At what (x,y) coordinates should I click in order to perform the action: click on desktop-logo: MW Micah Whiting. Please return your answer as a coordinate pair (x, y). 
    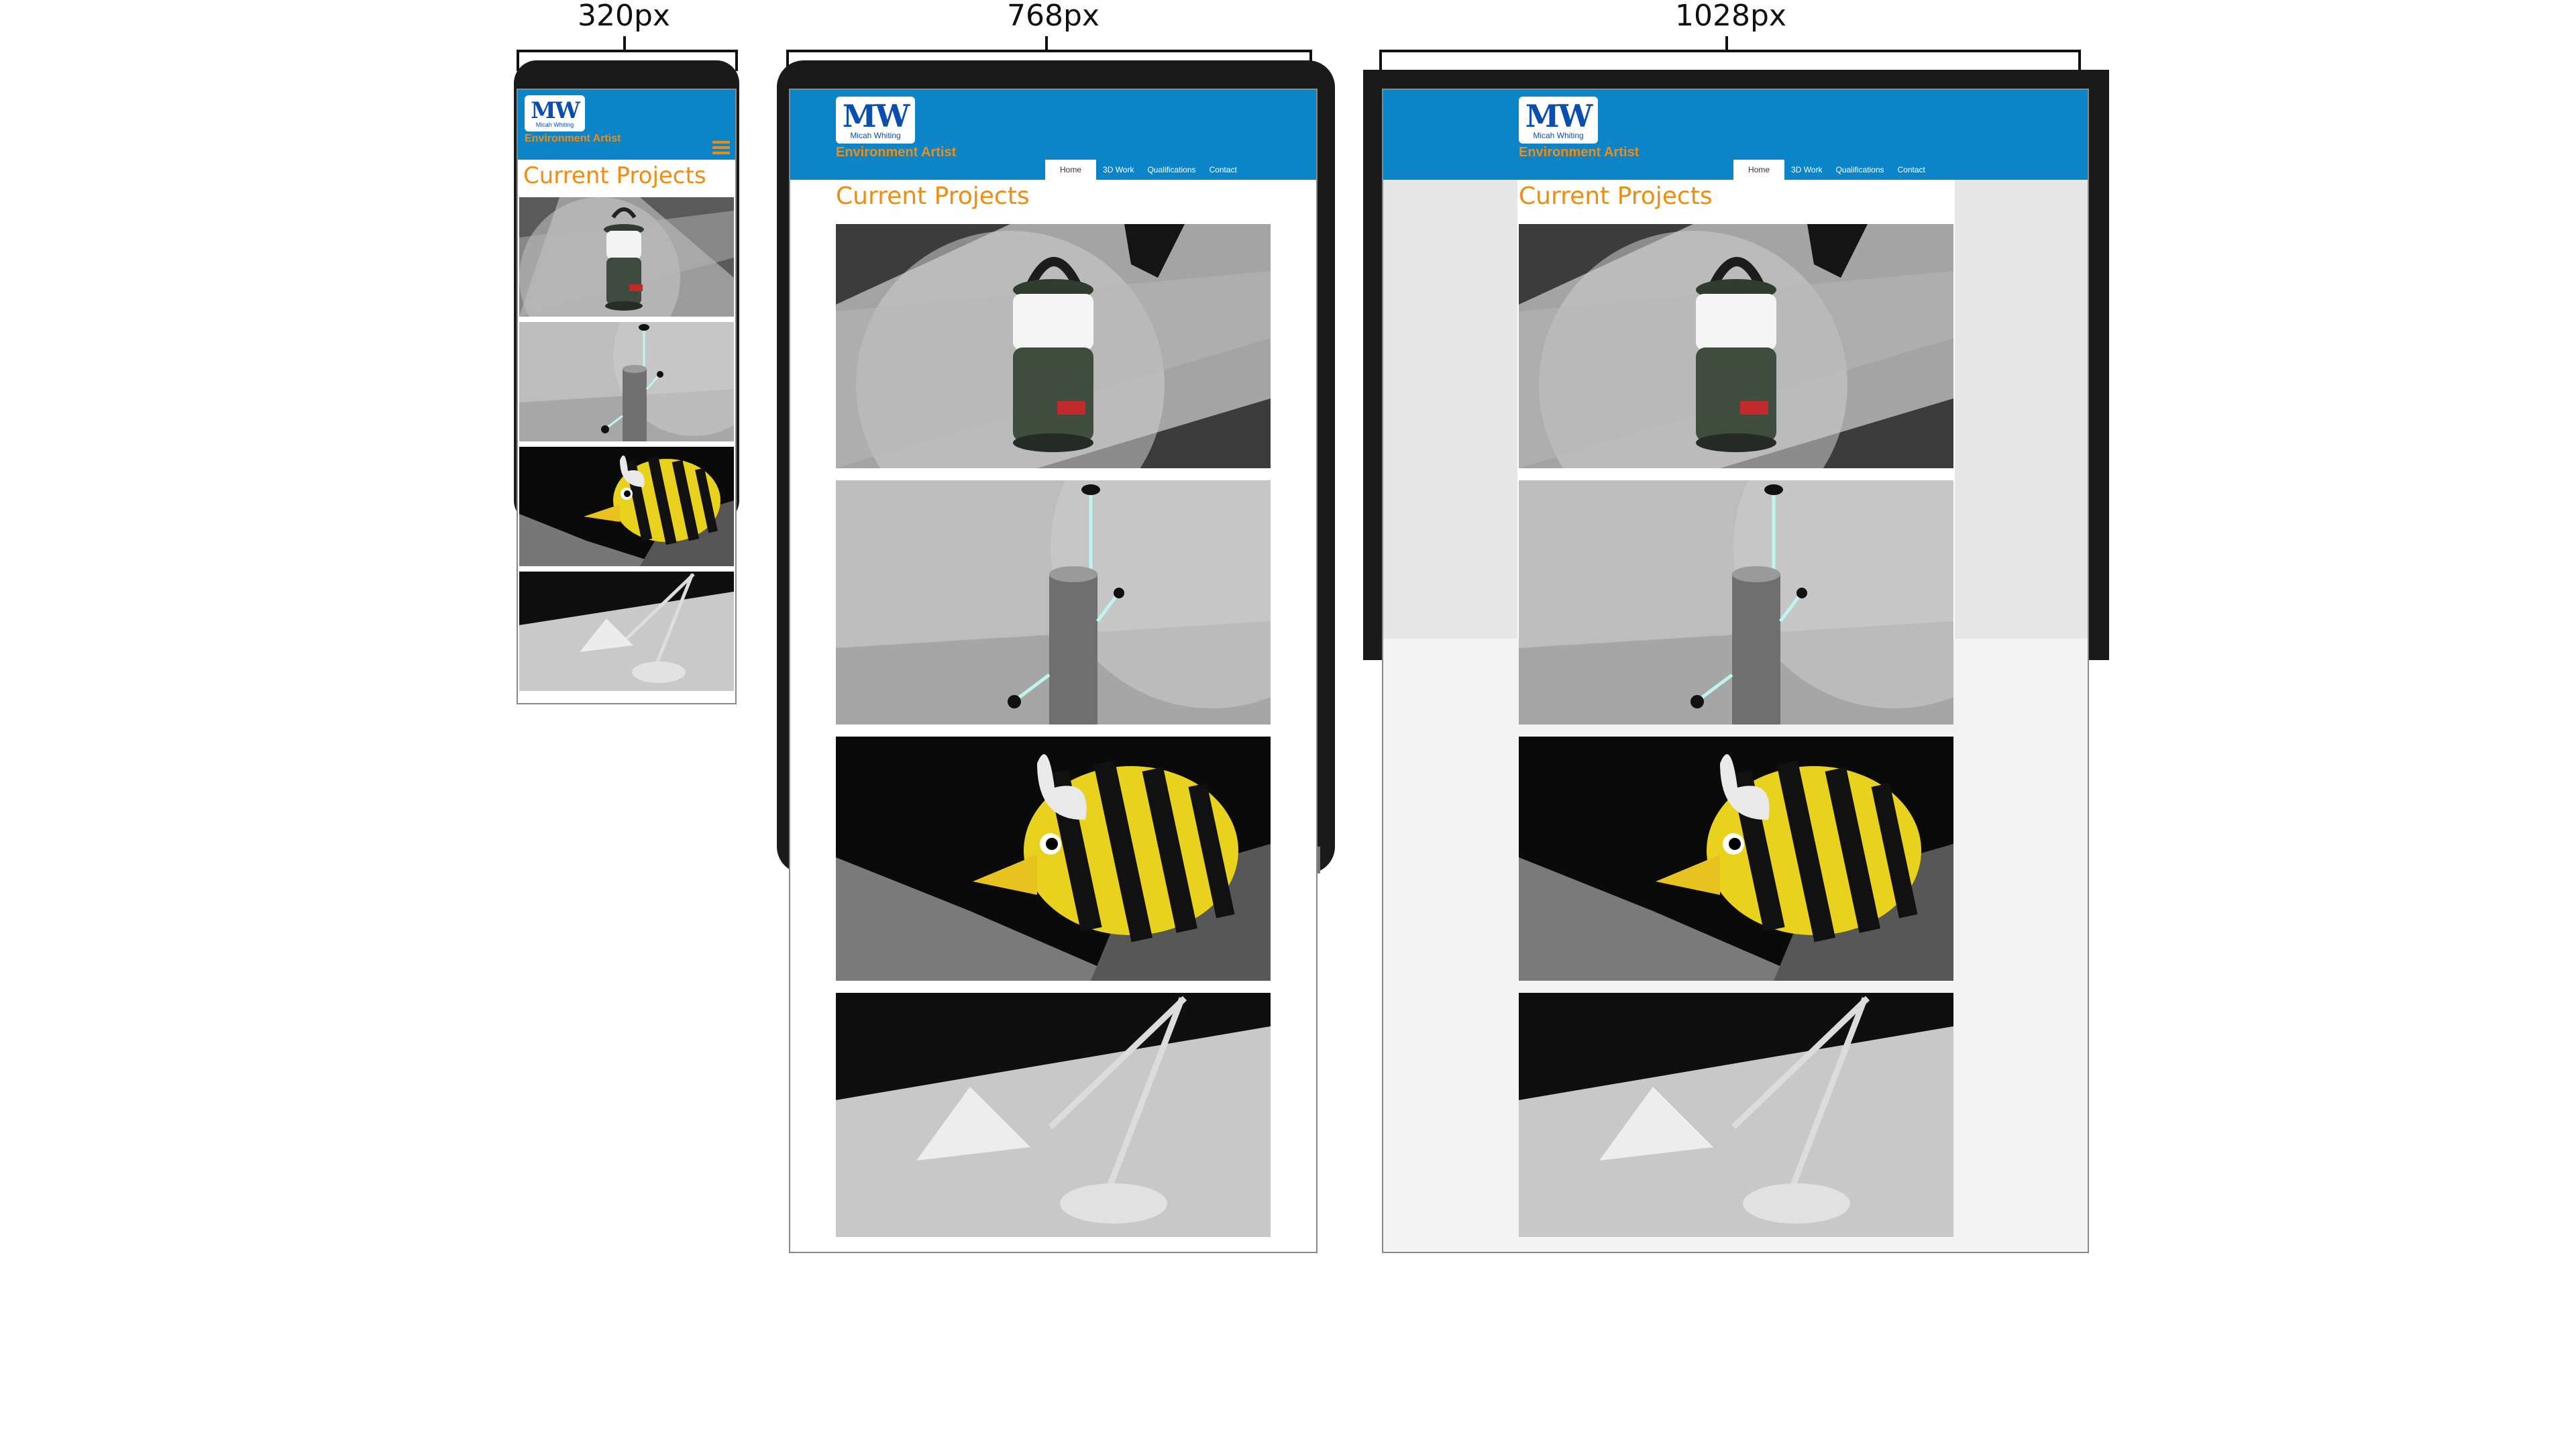
    Looking at the image, I should click on (1558, 120).